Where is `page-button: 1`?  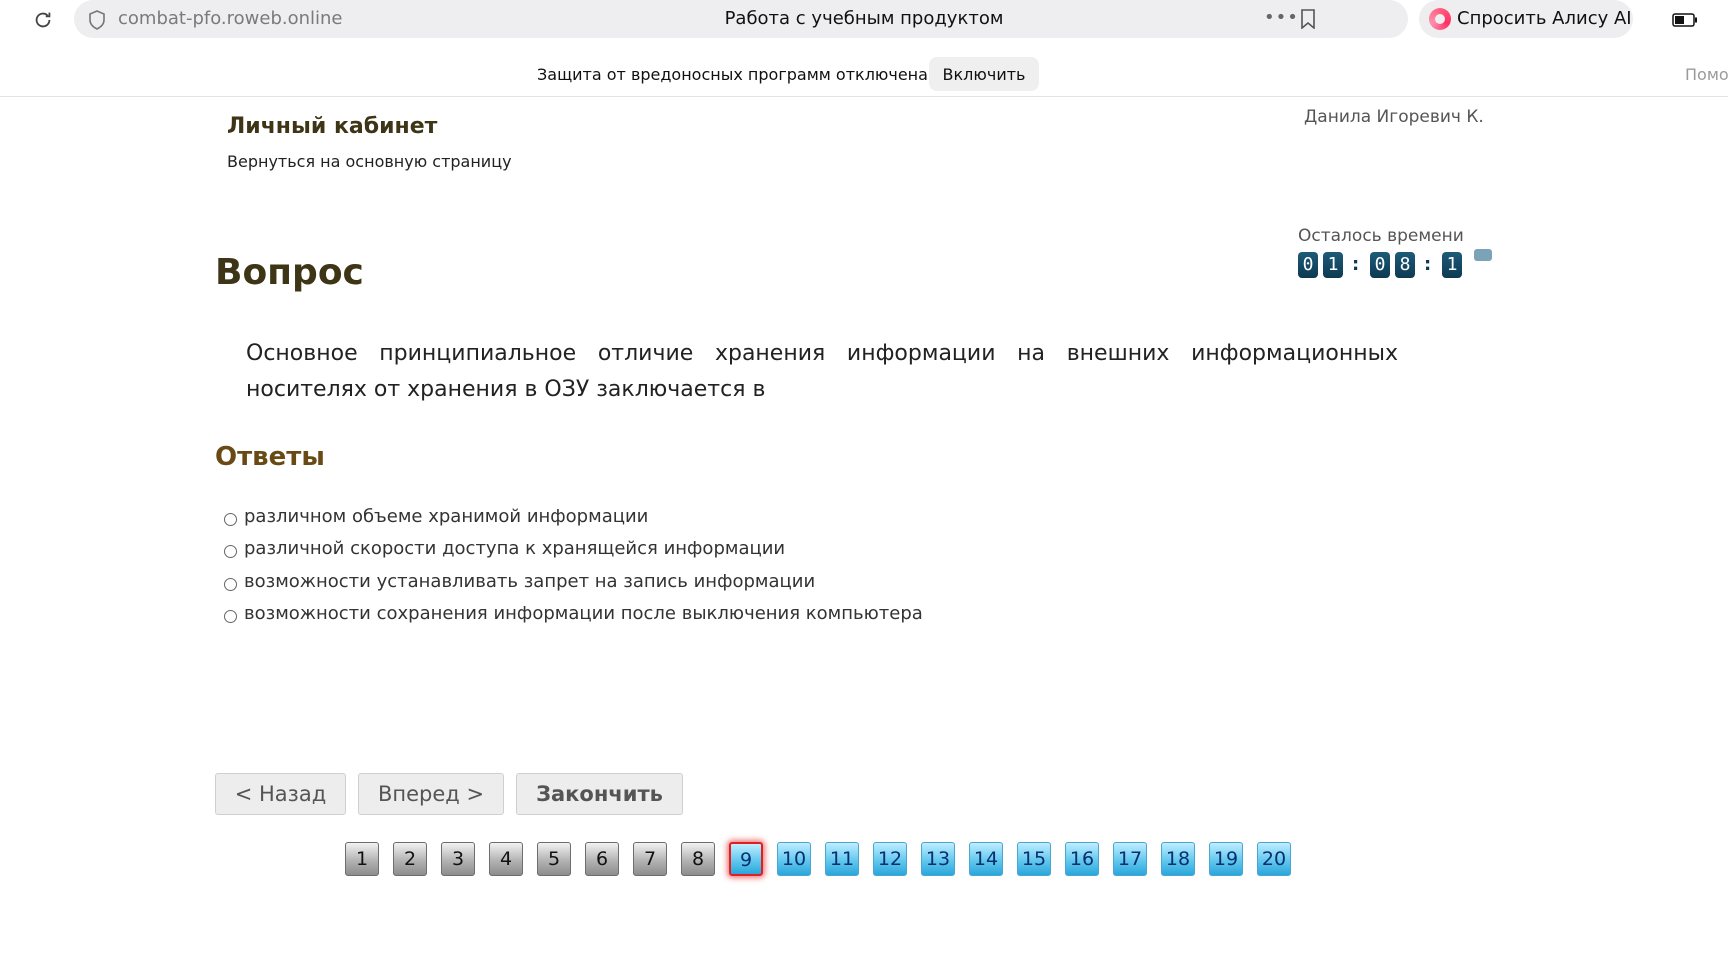
page-button: 1 is located at coordinates (362, 859).